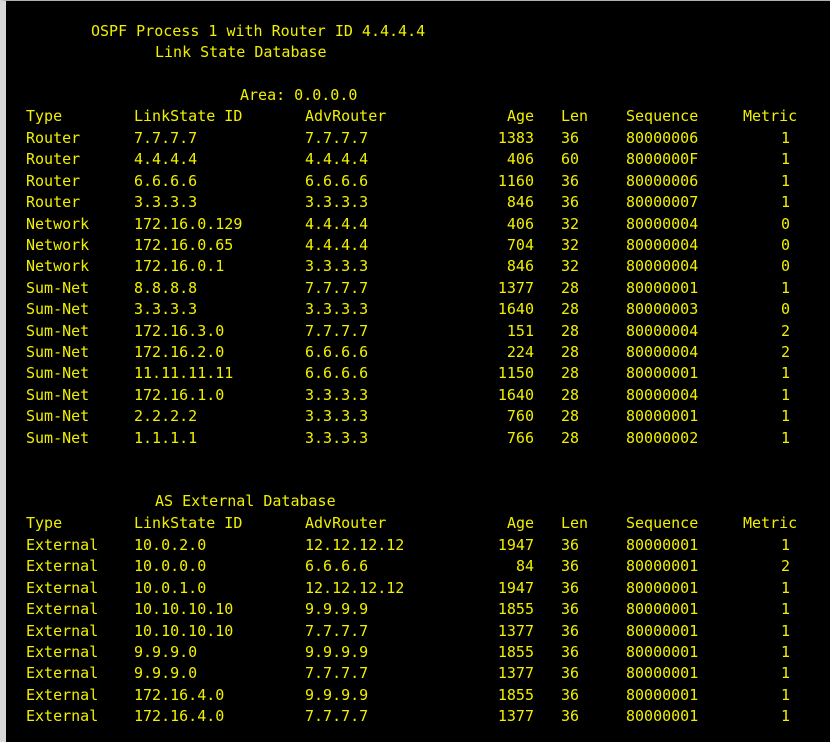 This screenshot has height=742, width=830. Describe the element at coordinates (662, 437) in the screenshot. I see `cell-sequence: 80000002` at that location.